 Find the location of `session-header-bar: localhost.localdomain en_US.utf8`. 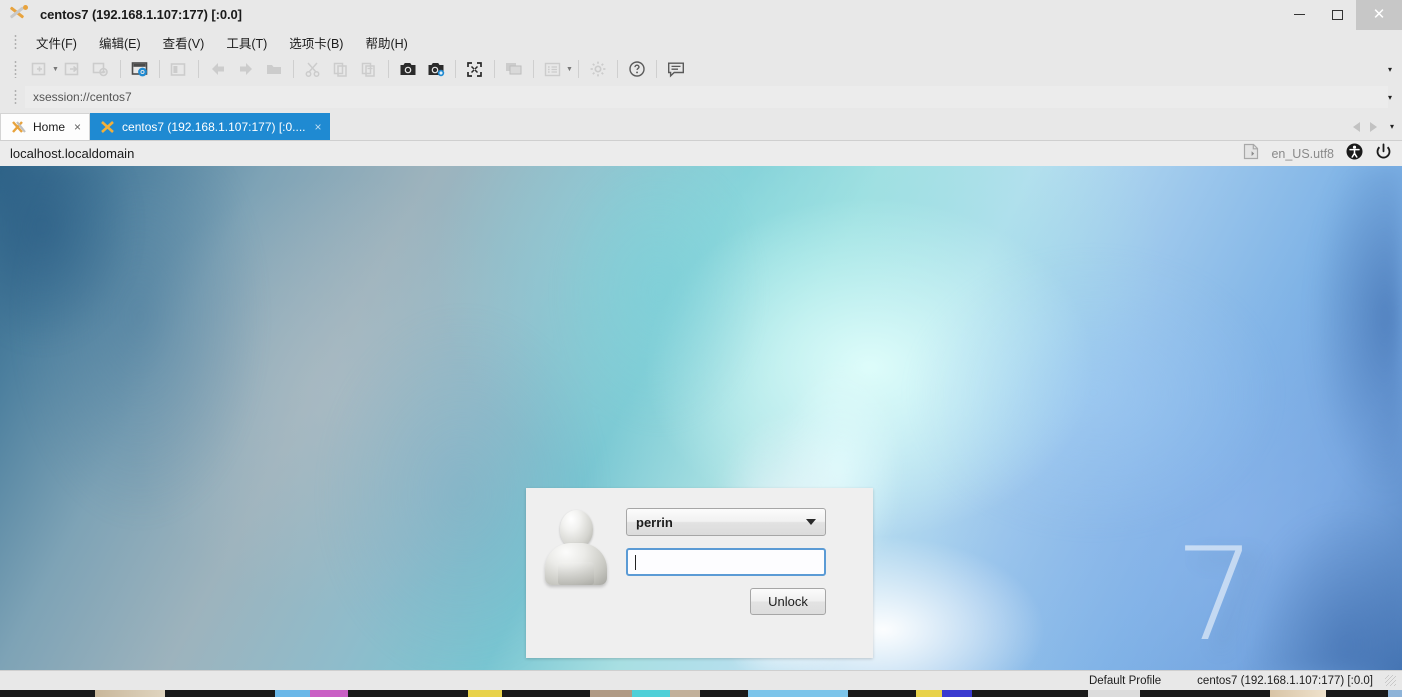

session-header-bar: localhost.localdomain en_US.utf8 is located at coordinates (701, 153).